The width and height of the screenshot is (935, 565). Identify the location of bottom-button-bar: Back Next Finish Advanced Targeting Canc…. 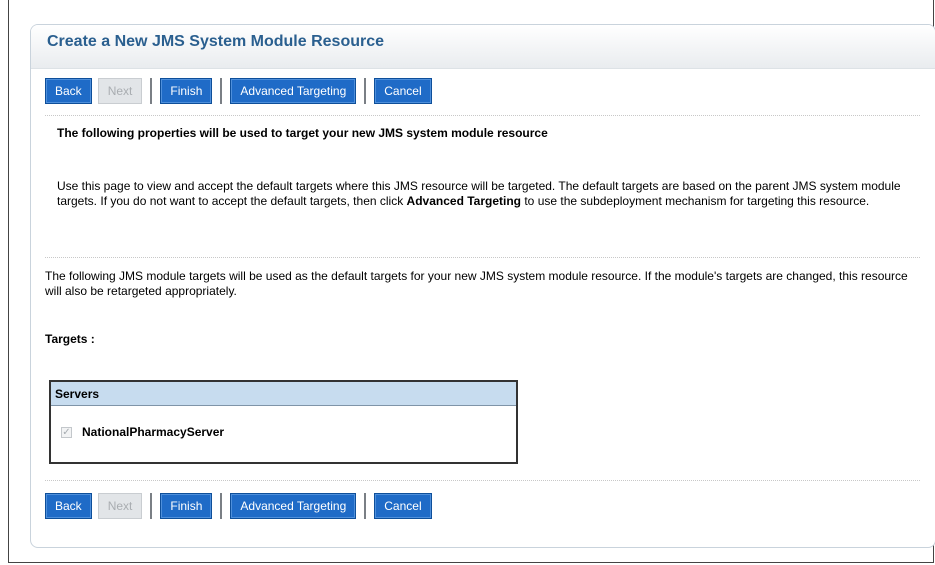
(241, 506).